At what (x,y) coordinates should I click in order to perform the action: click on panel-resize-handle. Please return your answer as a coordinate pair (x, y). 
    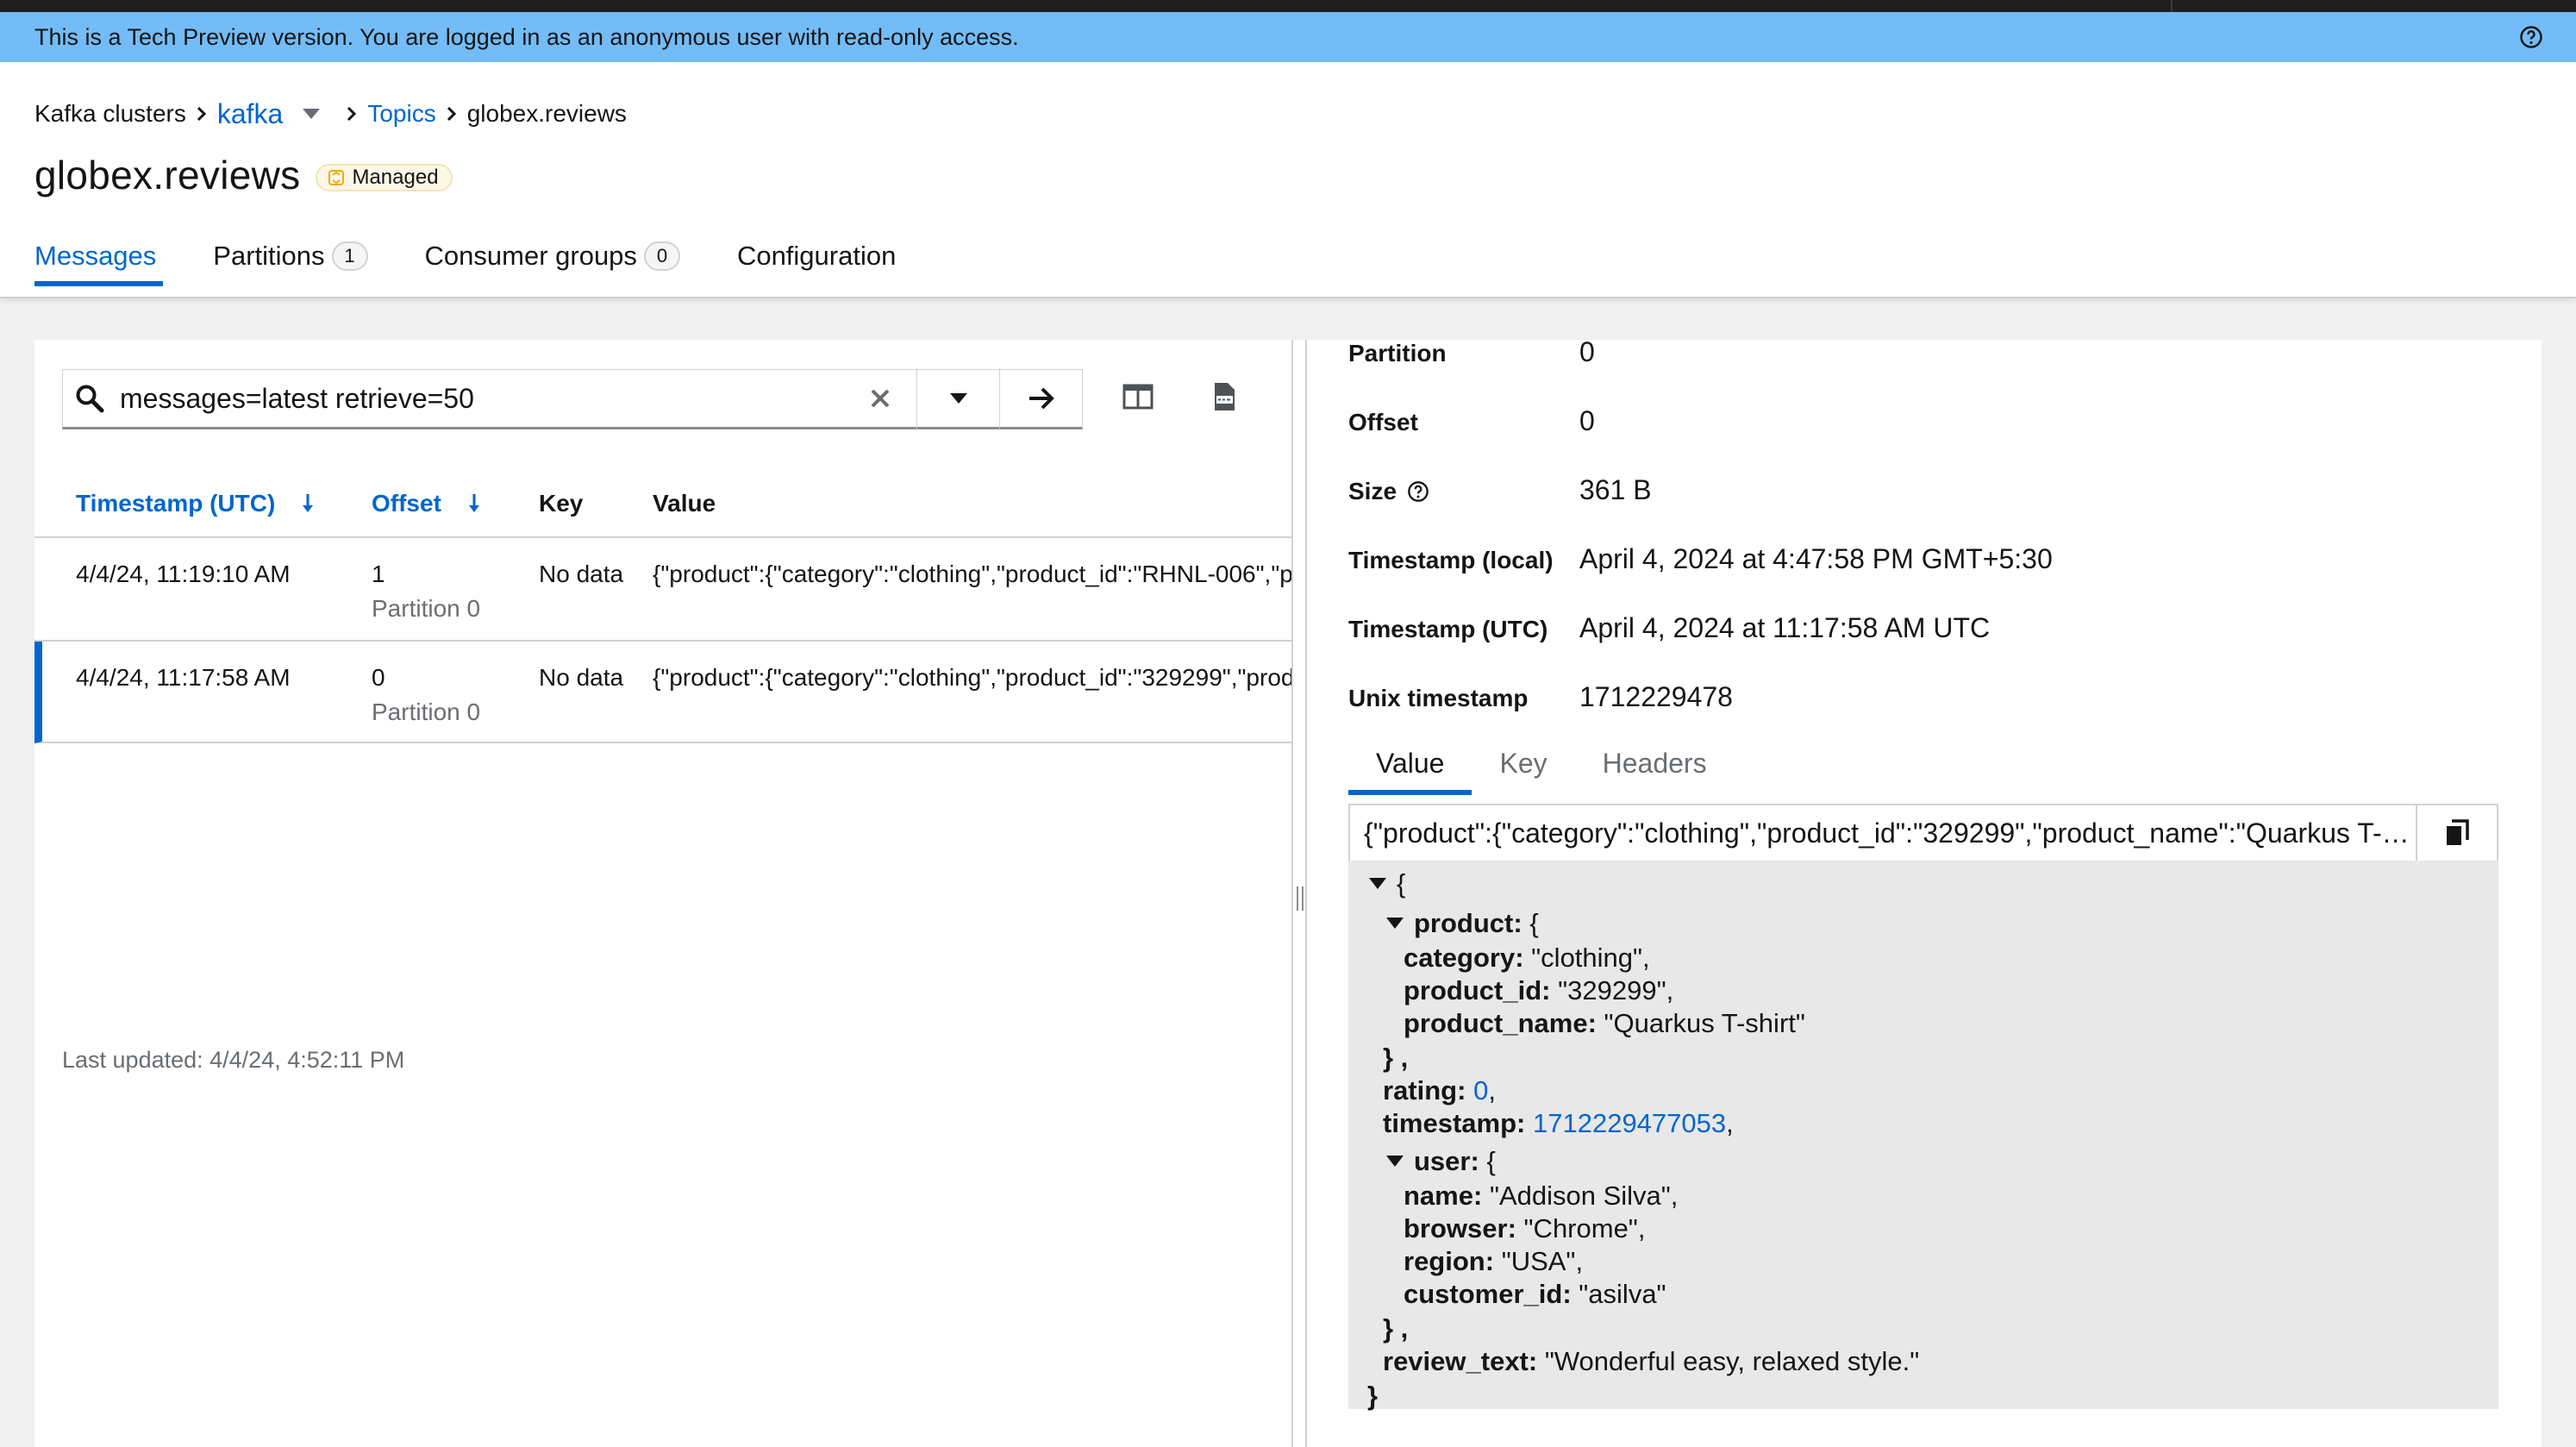
    Looking at the image, I should click on (1299, 893).